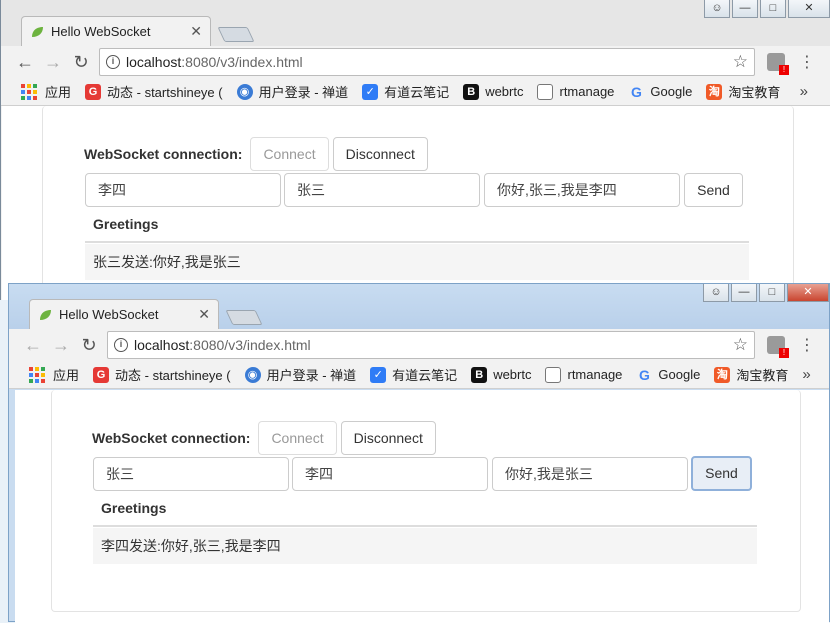 The width and height of the screenshot is (830, 623). What do you see at coordinates (590, 474) in the screenshot?
I see `message-input: 你好,我是张三` at bounding box center [590, 474].